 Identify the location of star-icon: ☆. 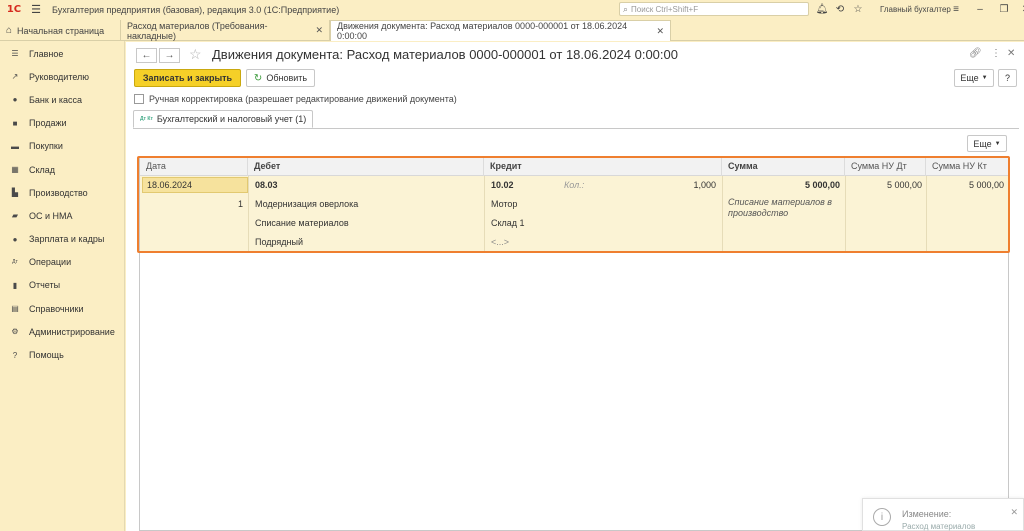
(858, 9).